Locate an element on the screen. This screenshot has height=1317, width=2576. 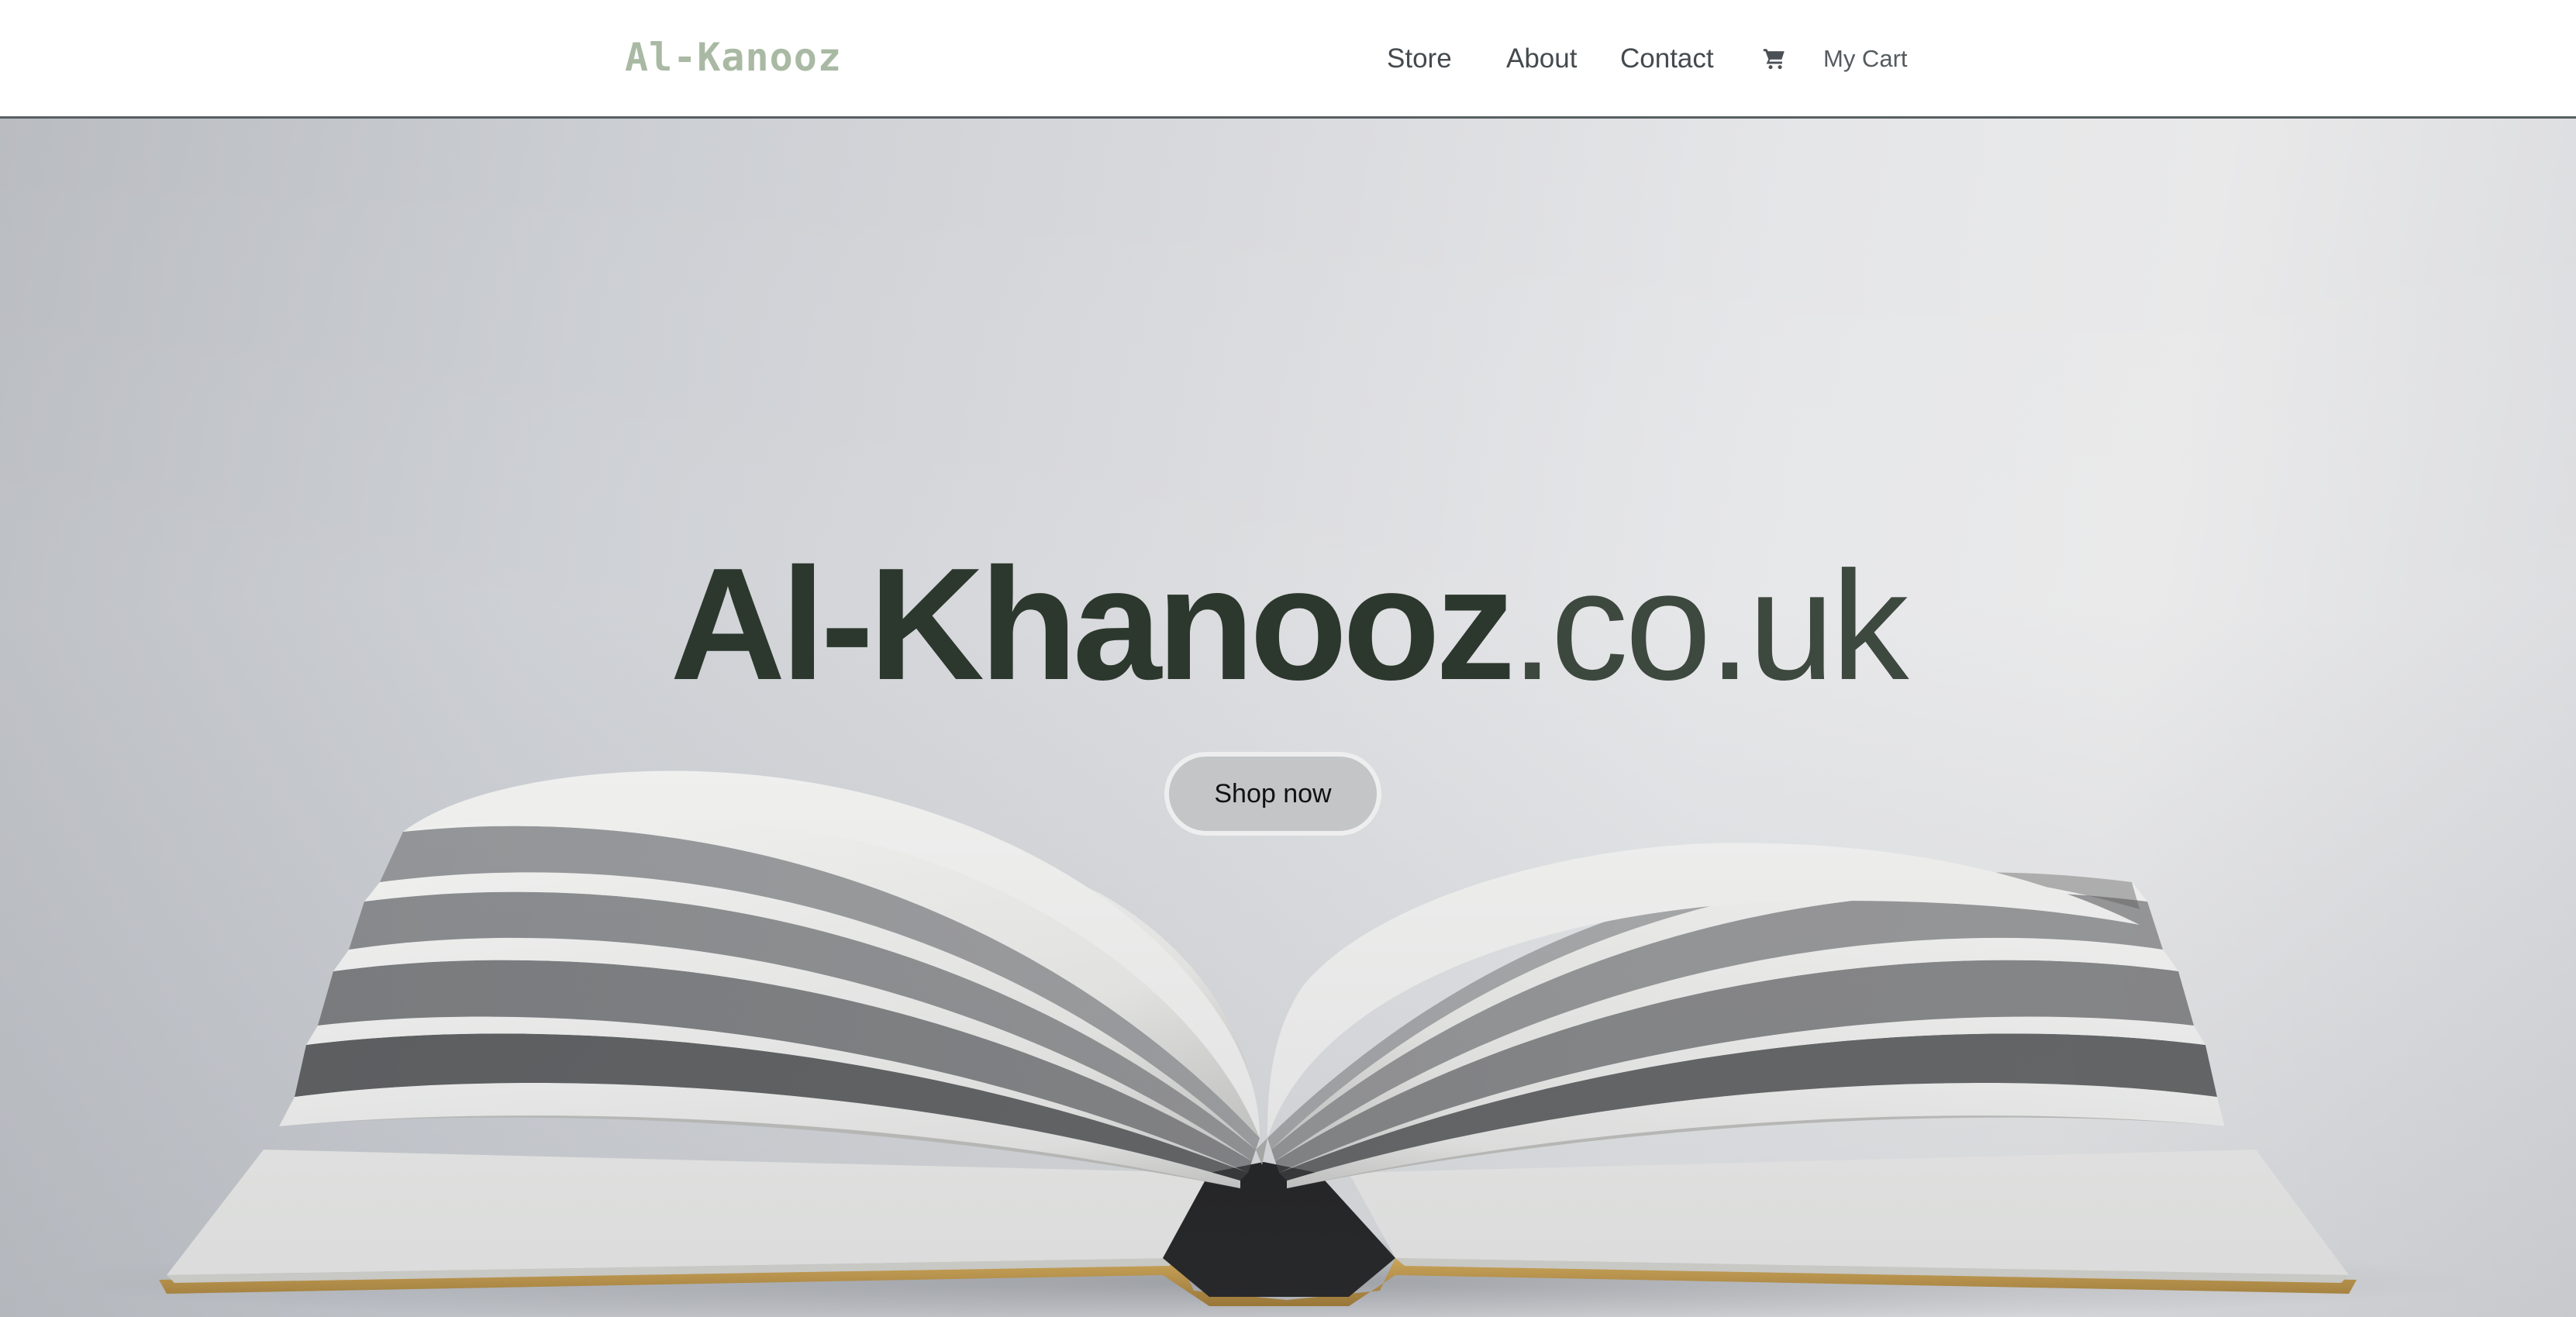
nav-about: About is located at coordinates (1541, 59).